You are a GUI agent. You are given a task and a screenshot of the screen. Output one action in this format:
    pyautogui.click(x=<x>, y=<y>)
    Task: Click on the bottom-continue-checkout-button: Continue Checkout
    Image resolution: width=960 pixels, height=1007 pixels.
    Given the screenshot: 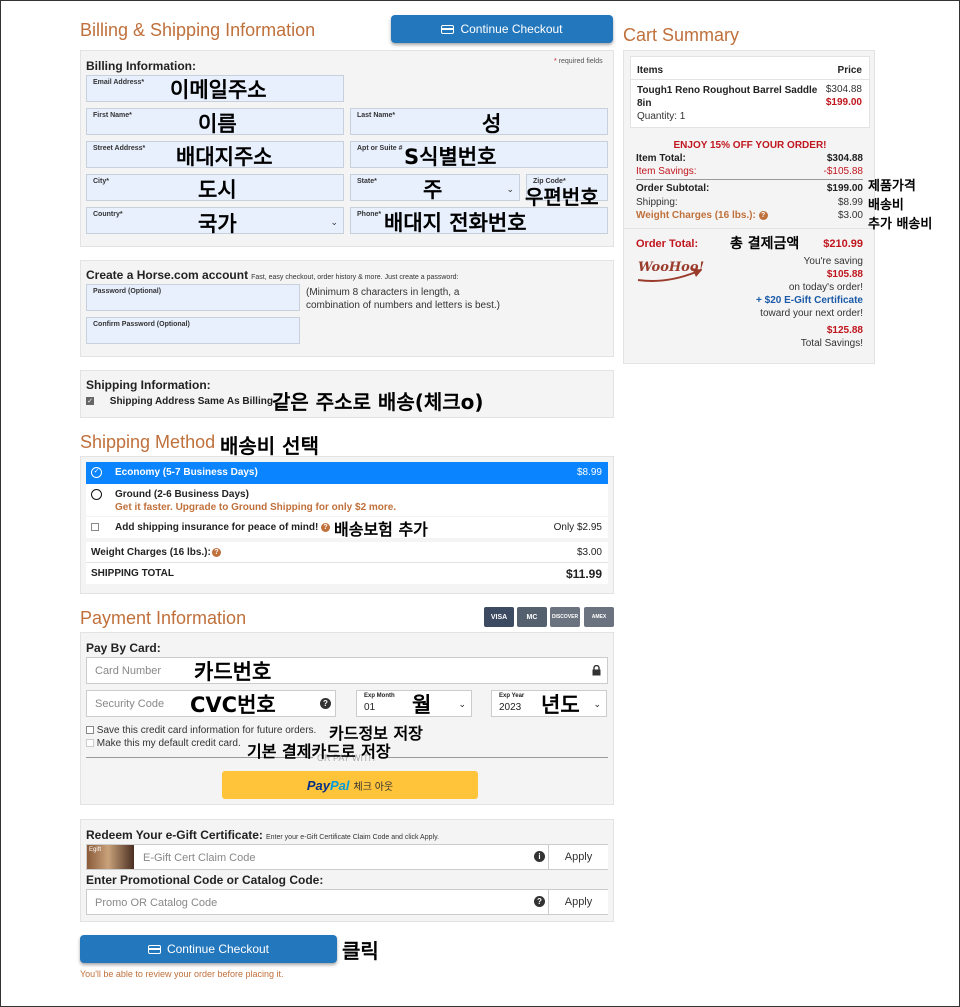 What is the action you would take?
    pyautogui.click(x=208, y=949)
    